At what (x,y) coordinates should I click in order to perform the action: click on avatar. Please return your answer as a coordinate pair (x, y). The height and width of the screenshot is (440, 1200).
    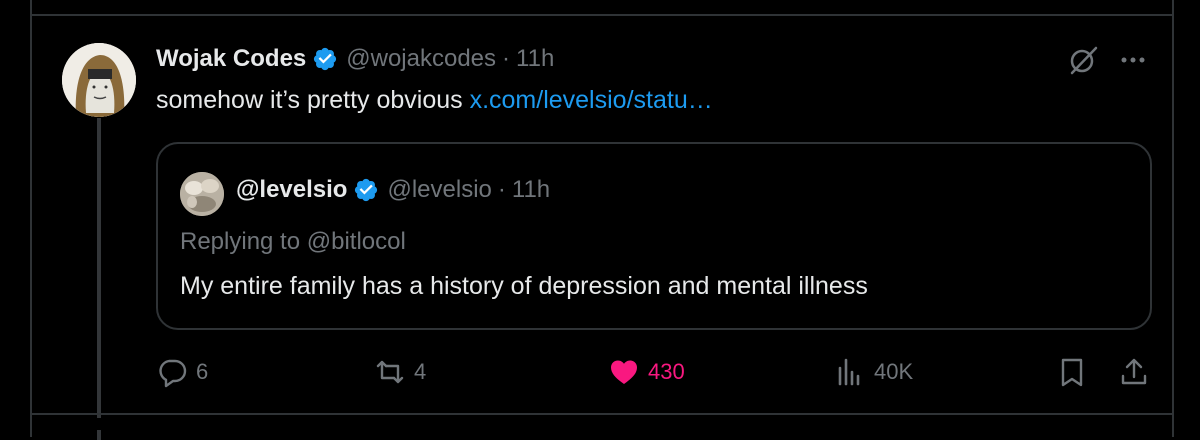
    Looking at the image, I should click on (99, 80).